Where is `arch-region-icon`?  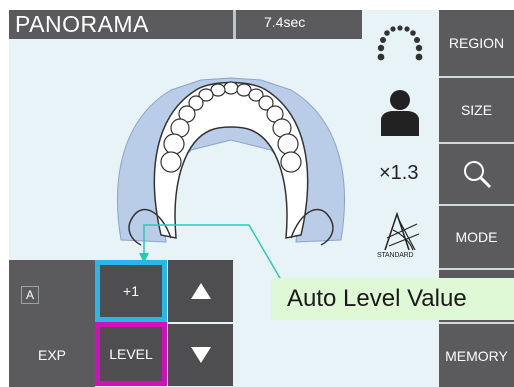
arch-region-icon is located at coordinates (400, 43).